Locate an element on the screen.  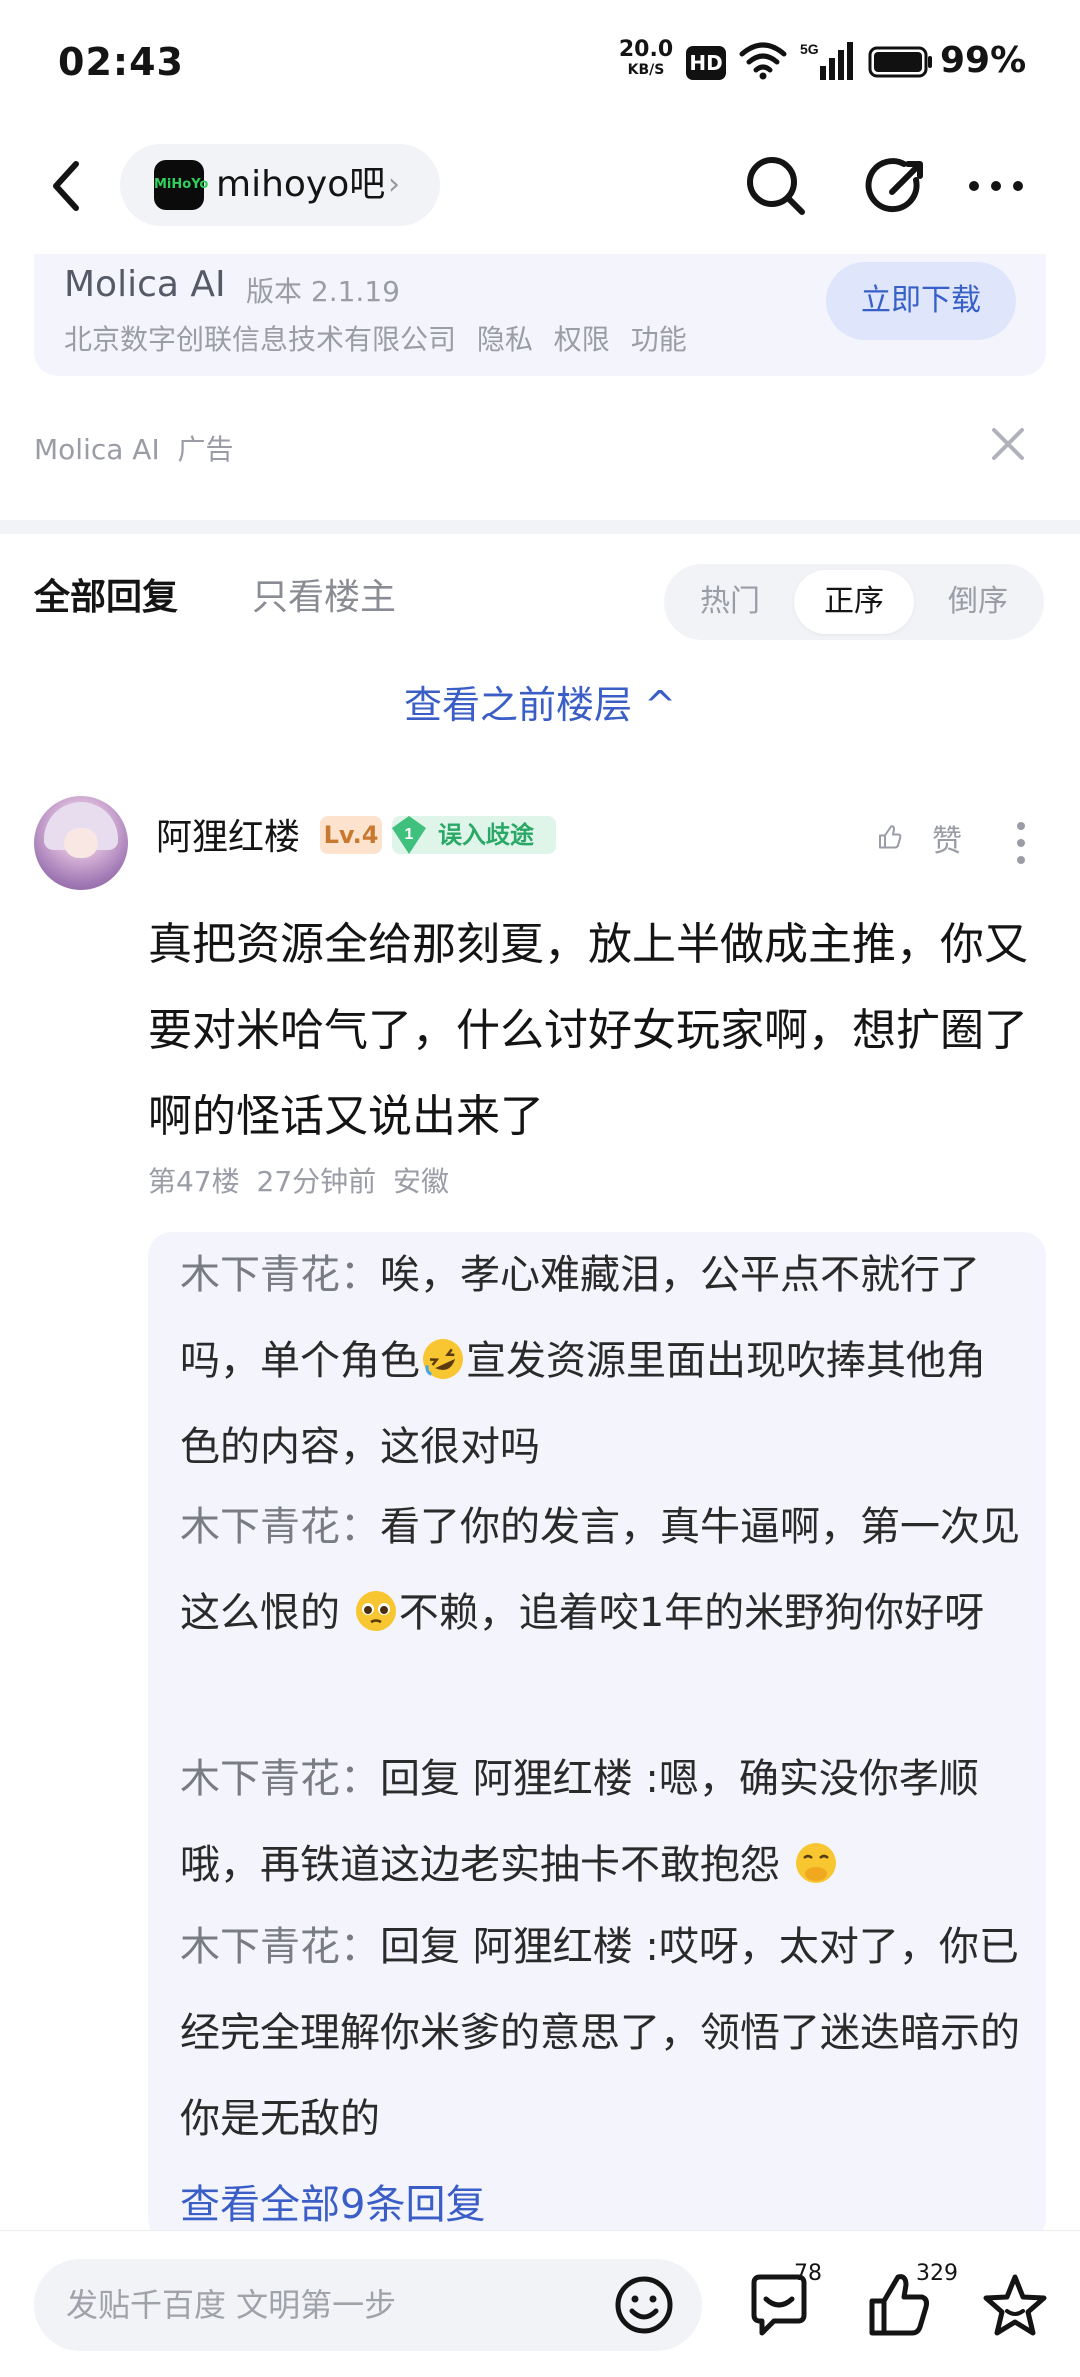
likes-count: 329 is located at coordinates (937, 2273).